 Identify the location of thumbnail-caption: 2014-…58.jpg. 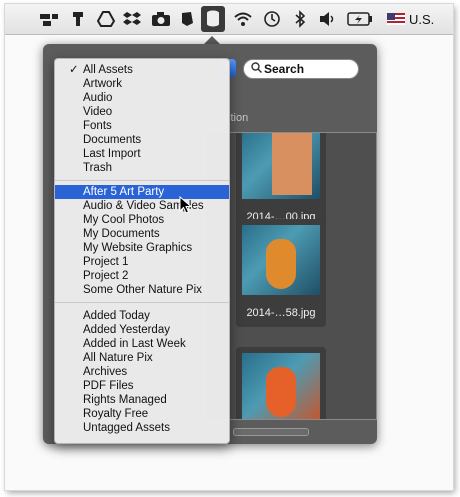
(281, 313).